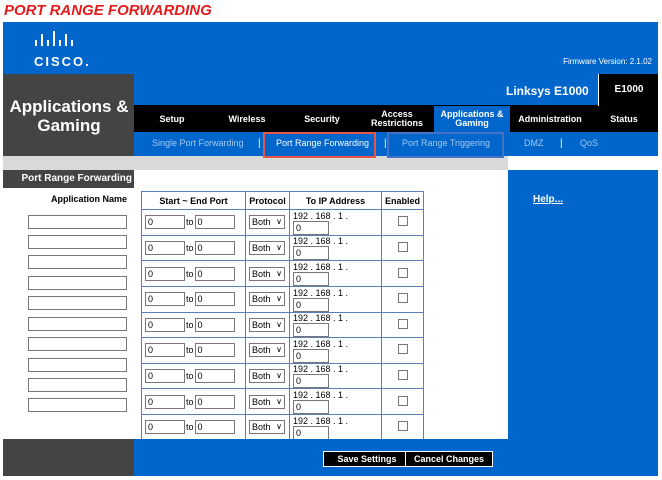  What do you see at coordinates (472, 119) in the screenshot?
I see `tab-applications-gaming: Applications & Gaming` at bounding box center [472, 119].